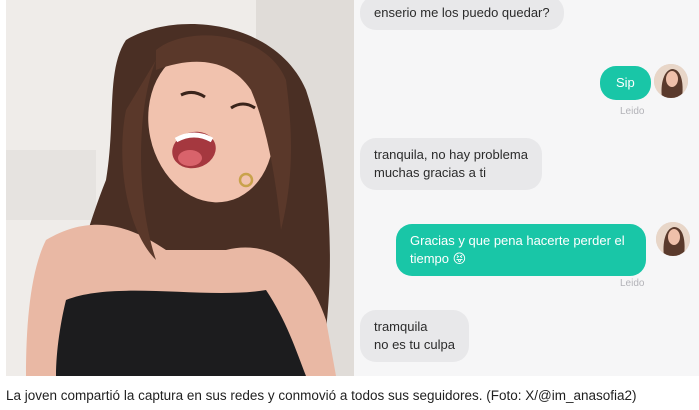 Image resolution: width=699 pixels, height=410 pixels. Describe the element at coordinates (632, 283) in the screenshot. I see `read-status-2: Leido` at that location.